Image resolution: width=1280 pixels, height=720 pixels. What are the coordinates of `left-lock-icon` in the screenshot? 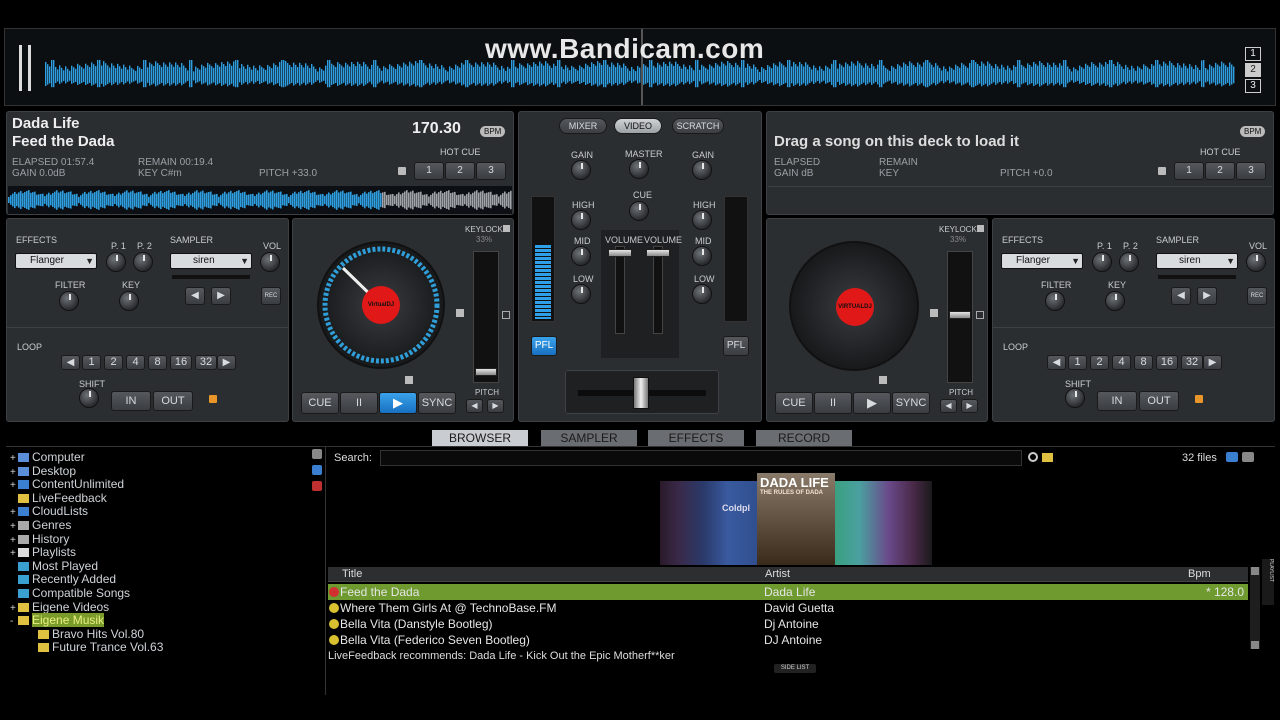 It's located at (402, 171).